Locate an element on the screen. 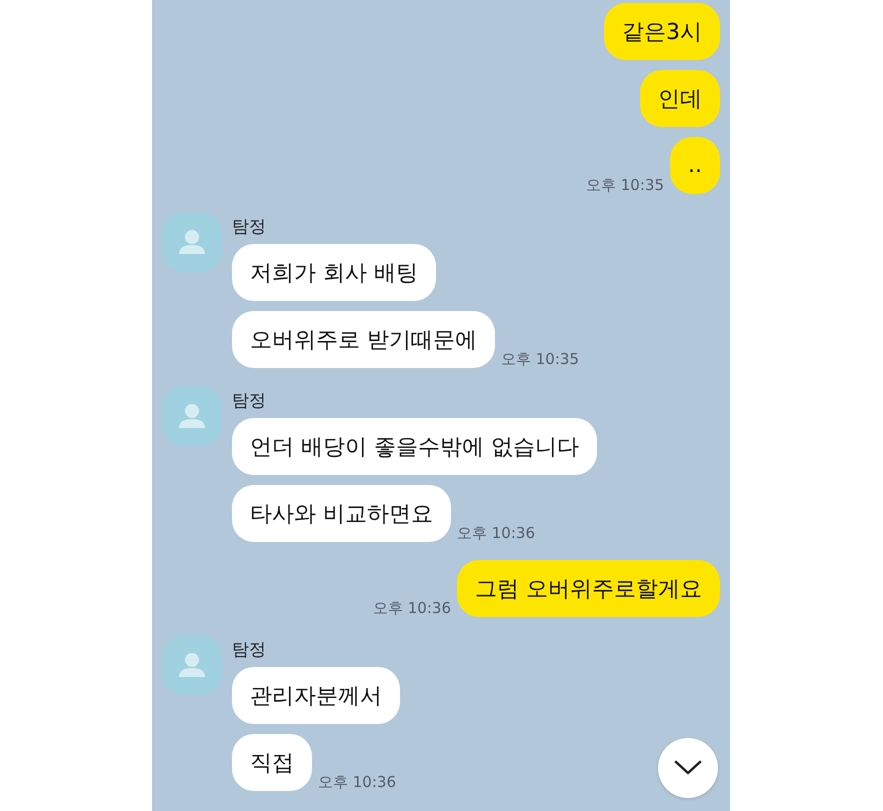 The height and width of the screenshot is (811, 883). sent-message: 인데 is located at coordinates (680, 98).